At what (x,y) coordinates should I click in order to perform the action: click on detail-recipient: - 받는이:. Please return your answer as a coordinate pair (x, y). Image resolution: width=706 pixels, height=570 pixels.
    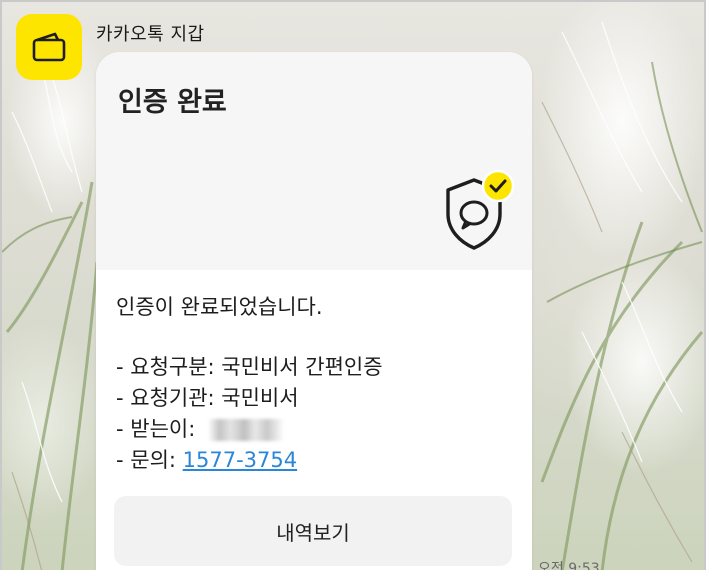
    Looking at the image, I should click on (314, 429).